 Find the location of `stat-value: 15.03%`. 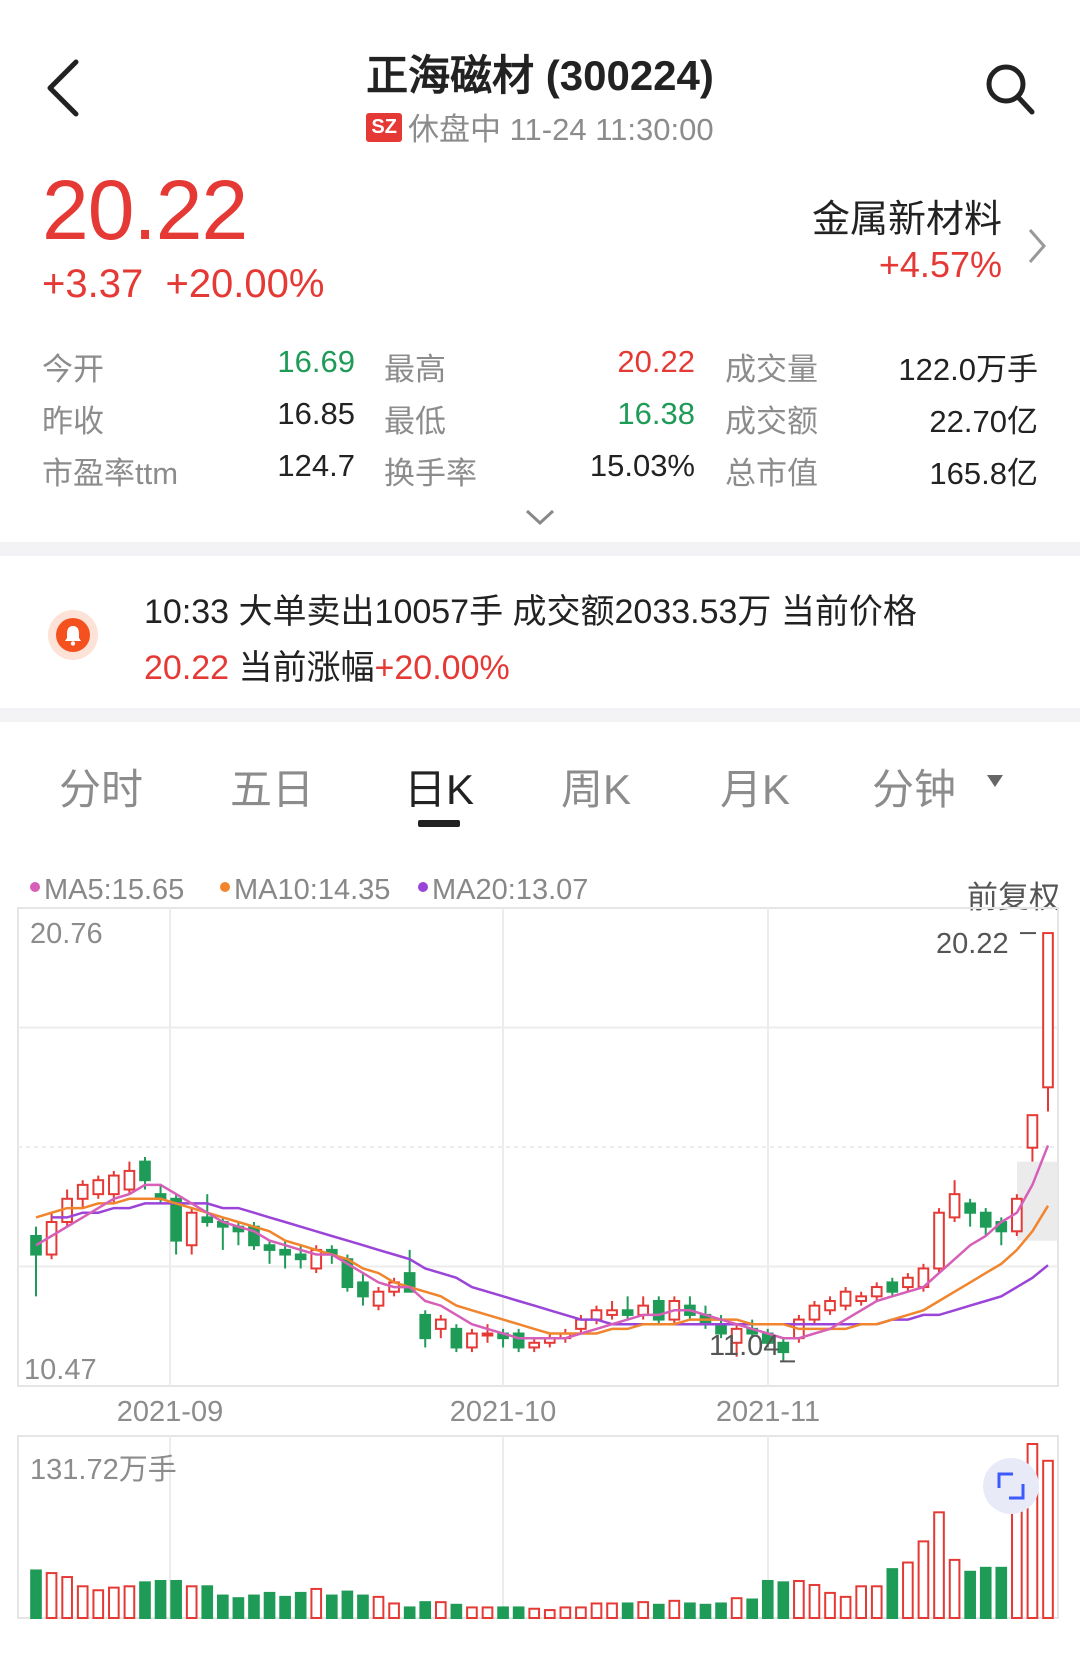

stat-value: 15.03% is located at coordinates (642, 465).